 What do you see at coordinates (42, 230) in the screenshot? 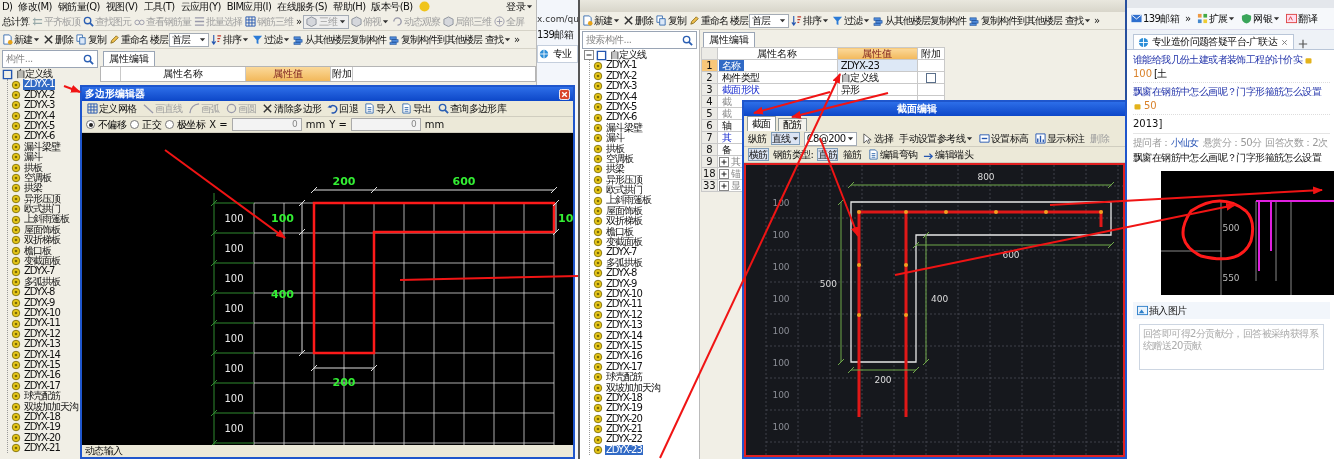
I see `tree-item: 屋面饰板` at bounding box center [42, 230].